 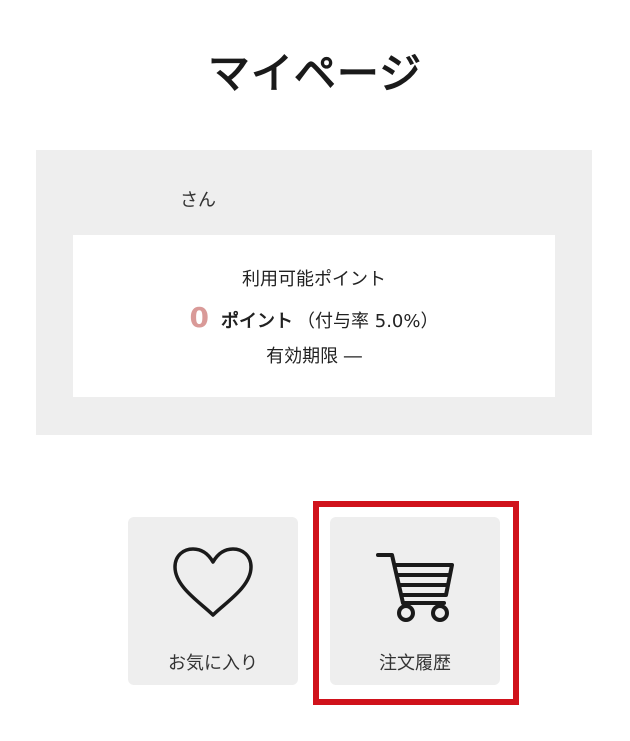 What do you see at coordinates (198, 200) in the screenshot?
I see `member-name-suffix: さん` at bounding box center [198, 200].